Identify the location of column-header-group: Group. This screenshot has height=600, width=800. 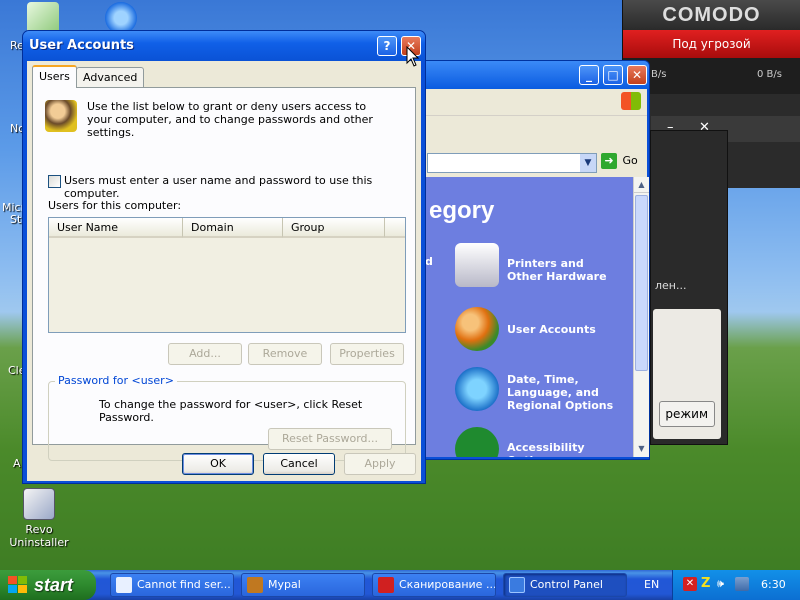
(334, 228).